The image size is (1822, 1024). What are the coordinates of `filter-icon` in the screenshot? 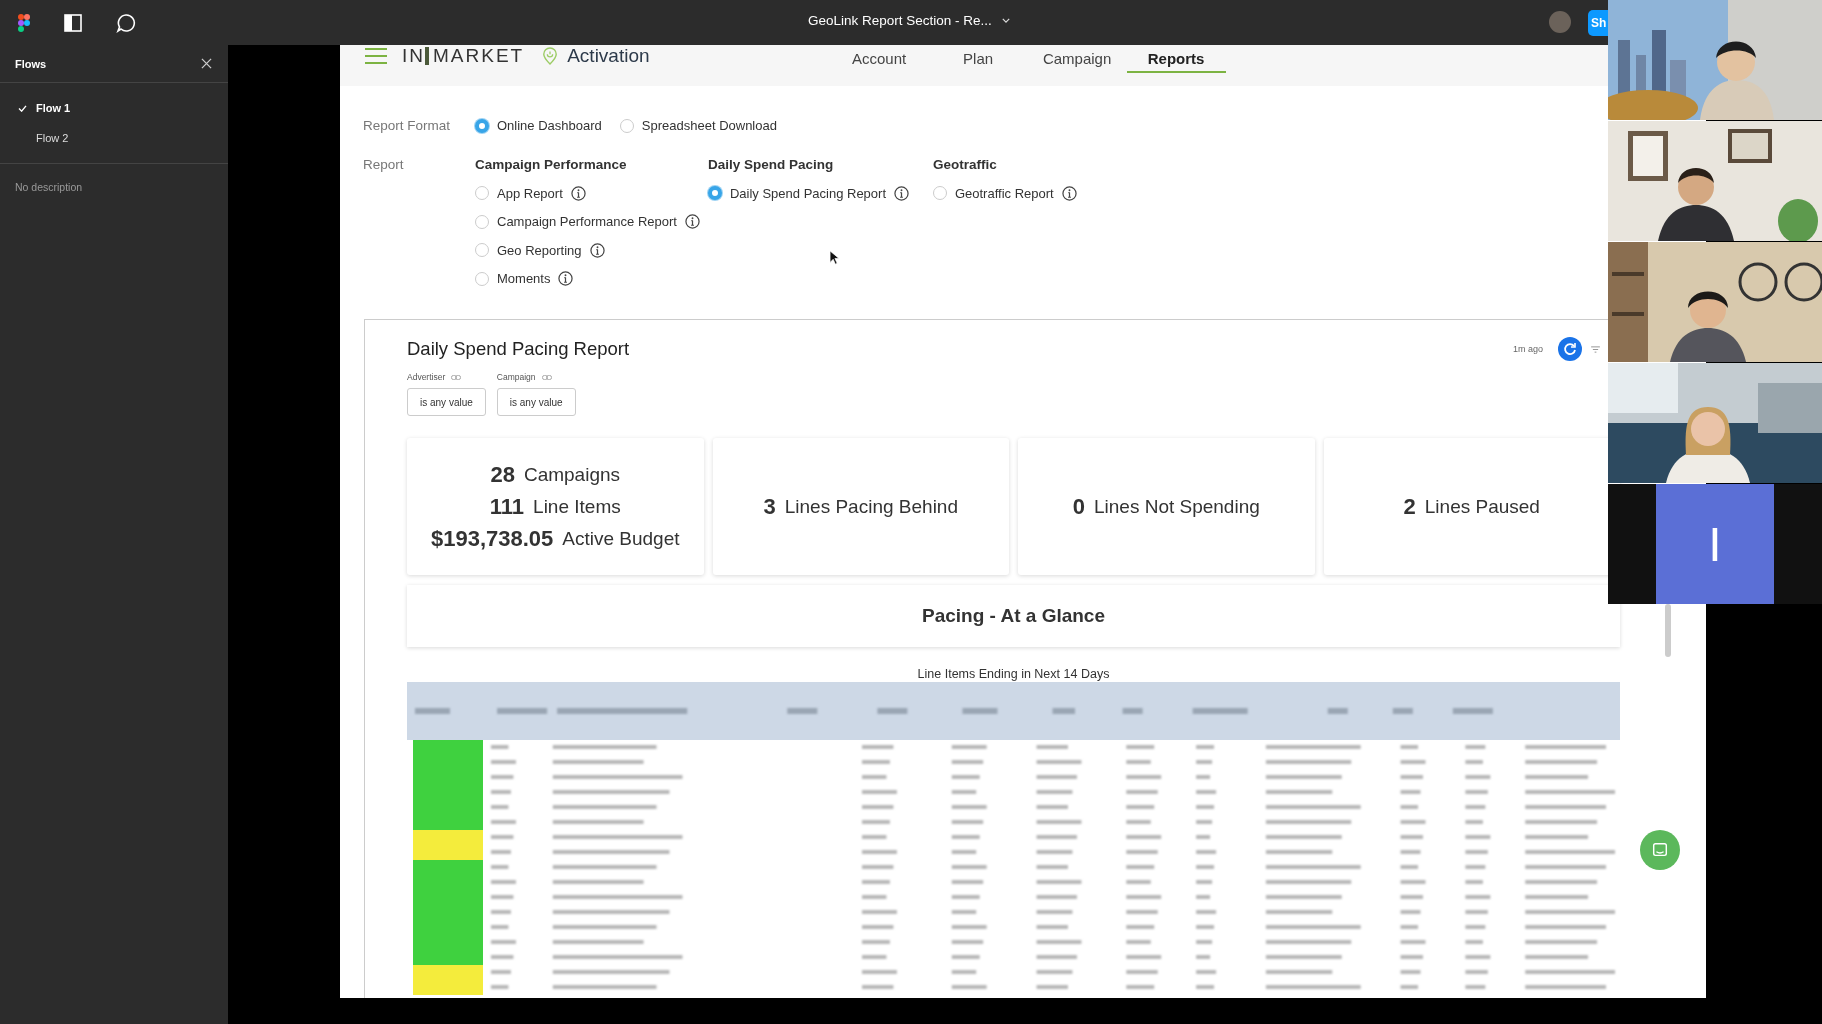 It's located at (1595, 349).